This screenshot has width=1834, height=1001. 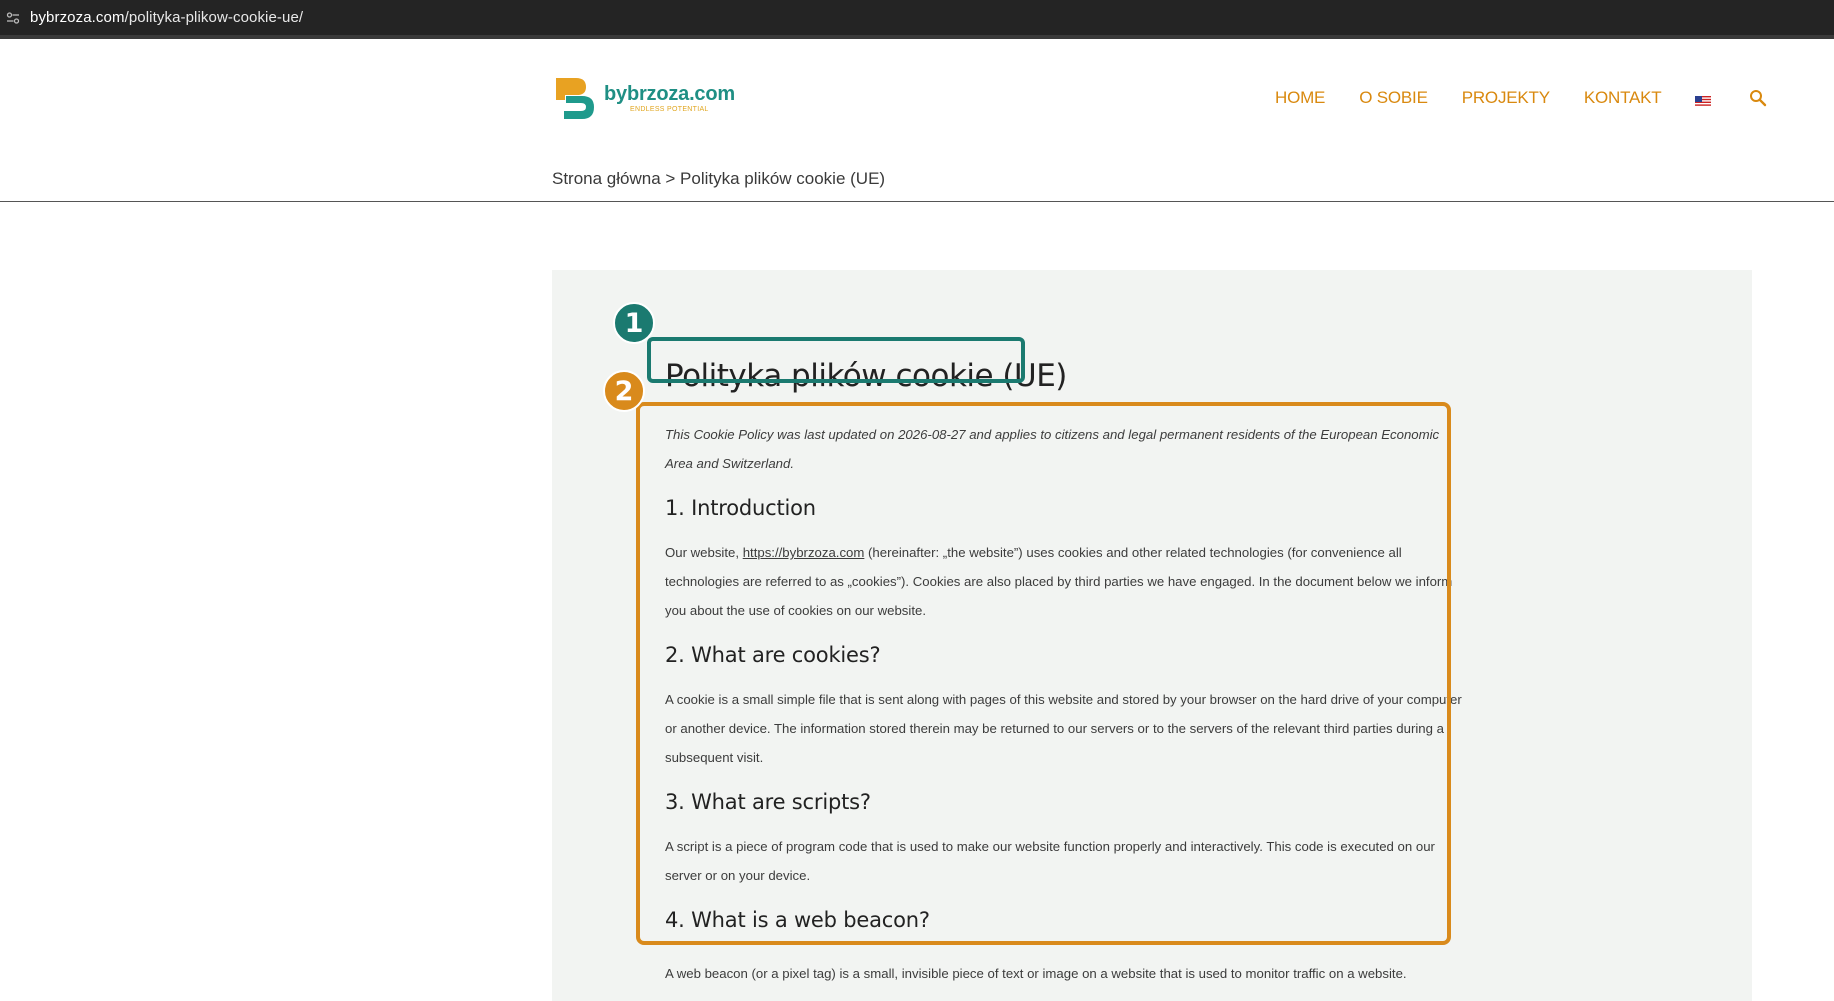 I want to click on logo-name: bybrzoza.com, so click(x=669, y=94).